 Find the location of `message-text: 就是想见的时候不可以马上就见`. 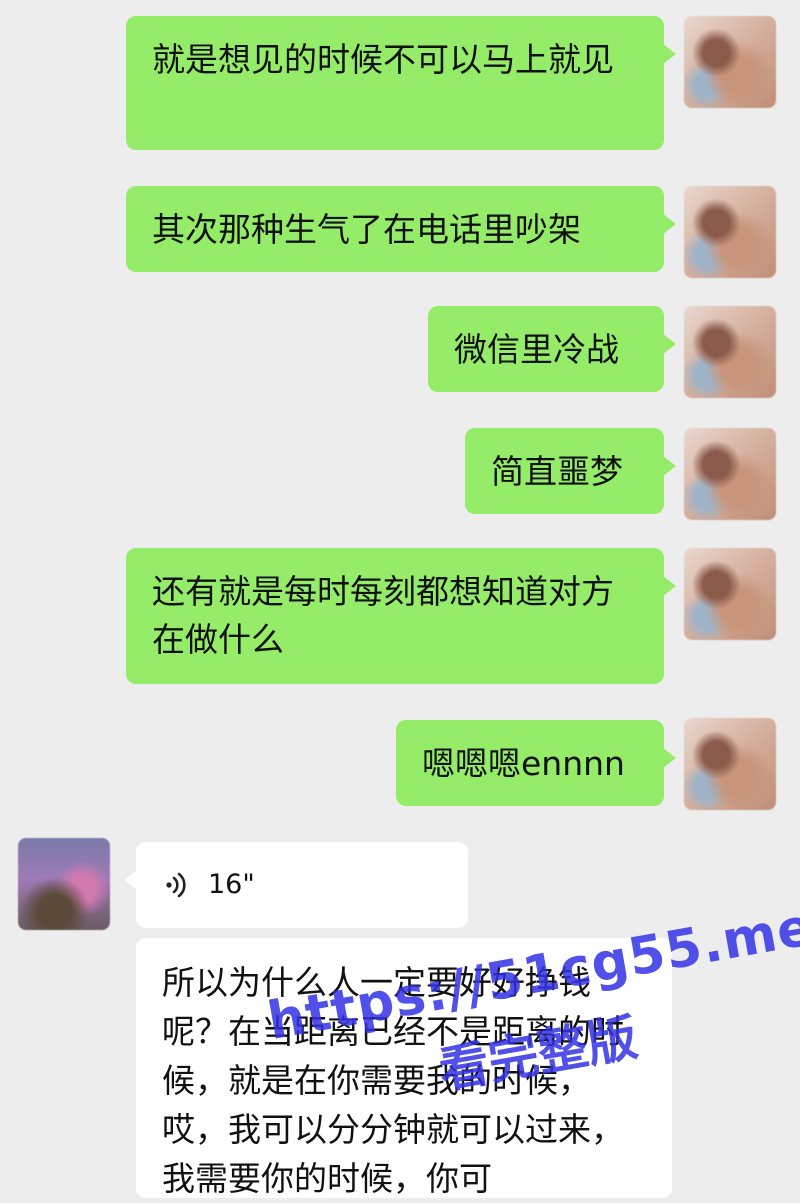

message-text: 就是想见的时候不可以马上就见 is located at coordinates (383, 59).